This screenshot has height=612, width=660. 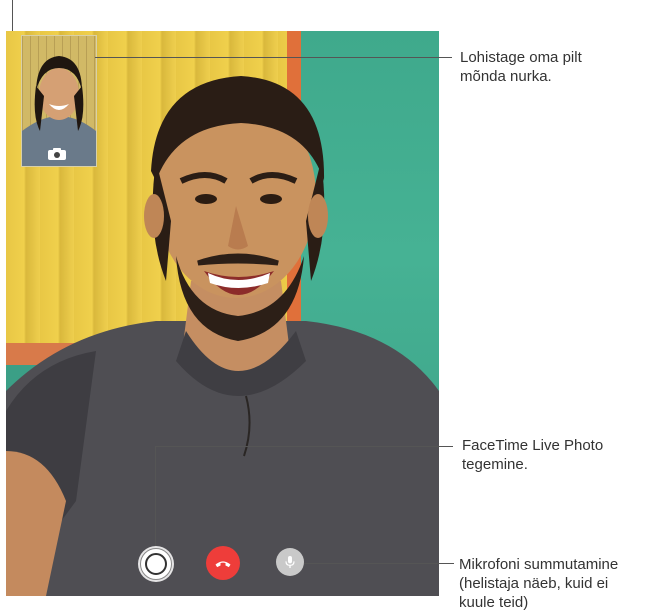 What do you see at coordinates (557, 455) in the screenshot?
I see `callout-live-photo: FaceTime Live Photo tegemine.` at bounding box center [557, 455].